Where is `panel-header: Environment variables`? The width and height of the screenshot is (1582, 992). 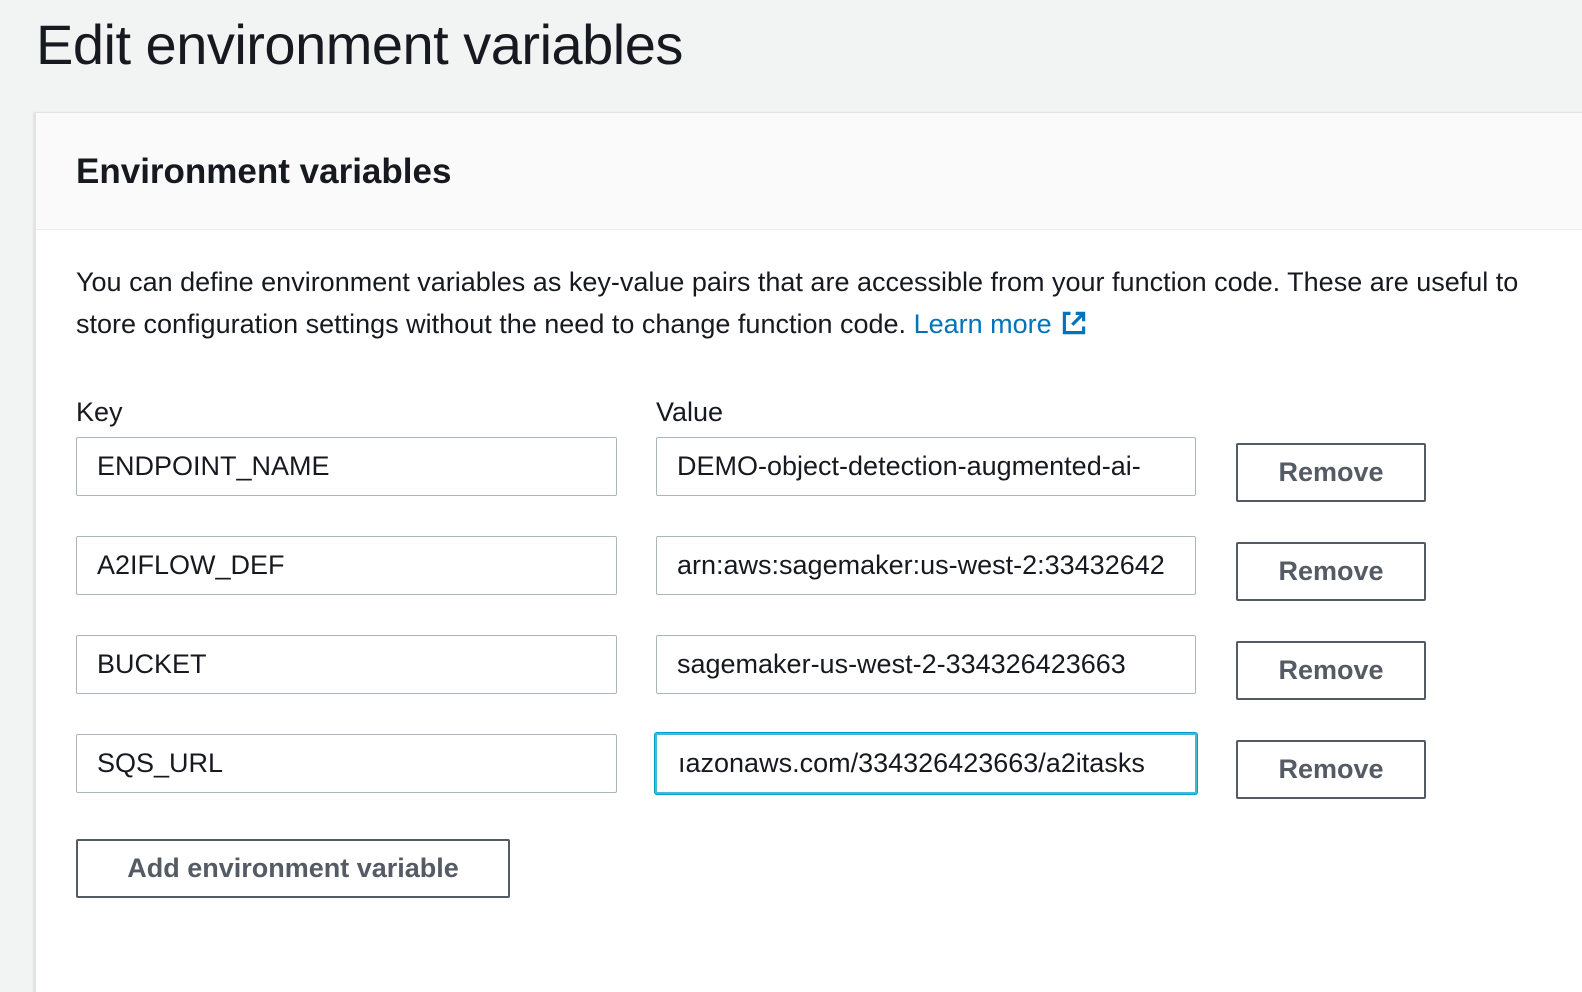 panel-header: Environment variables is located at coordinates (809, 171).